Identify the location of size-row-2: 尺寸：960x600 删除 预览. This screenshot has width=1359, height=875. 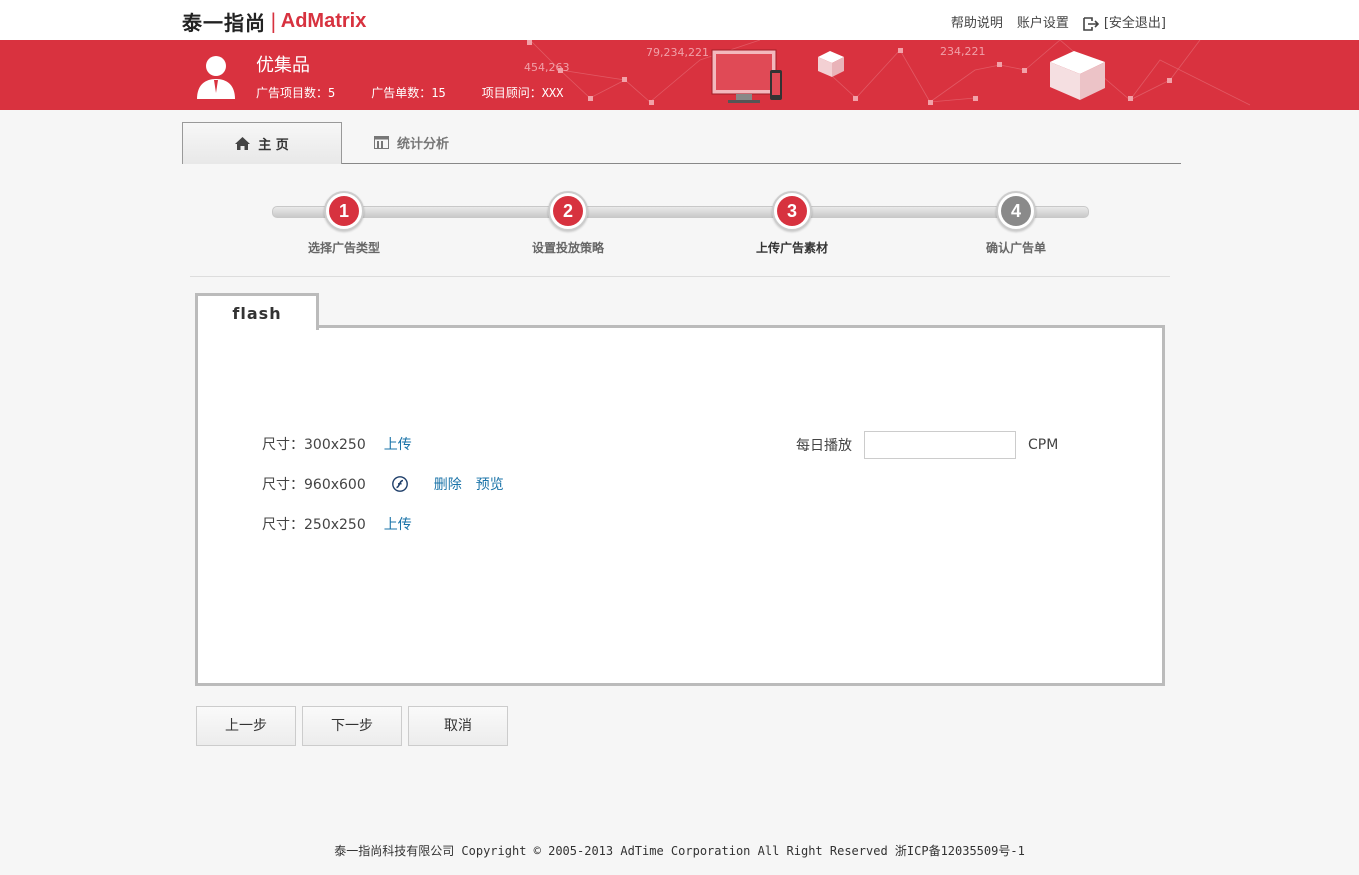
(383, 484).